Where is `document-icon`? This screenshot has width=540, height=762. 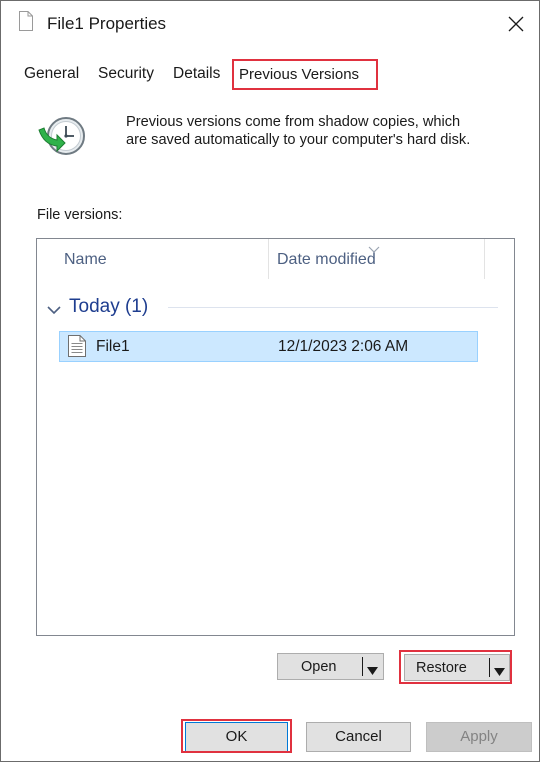 document-icon is located at coordinates (26, 23).